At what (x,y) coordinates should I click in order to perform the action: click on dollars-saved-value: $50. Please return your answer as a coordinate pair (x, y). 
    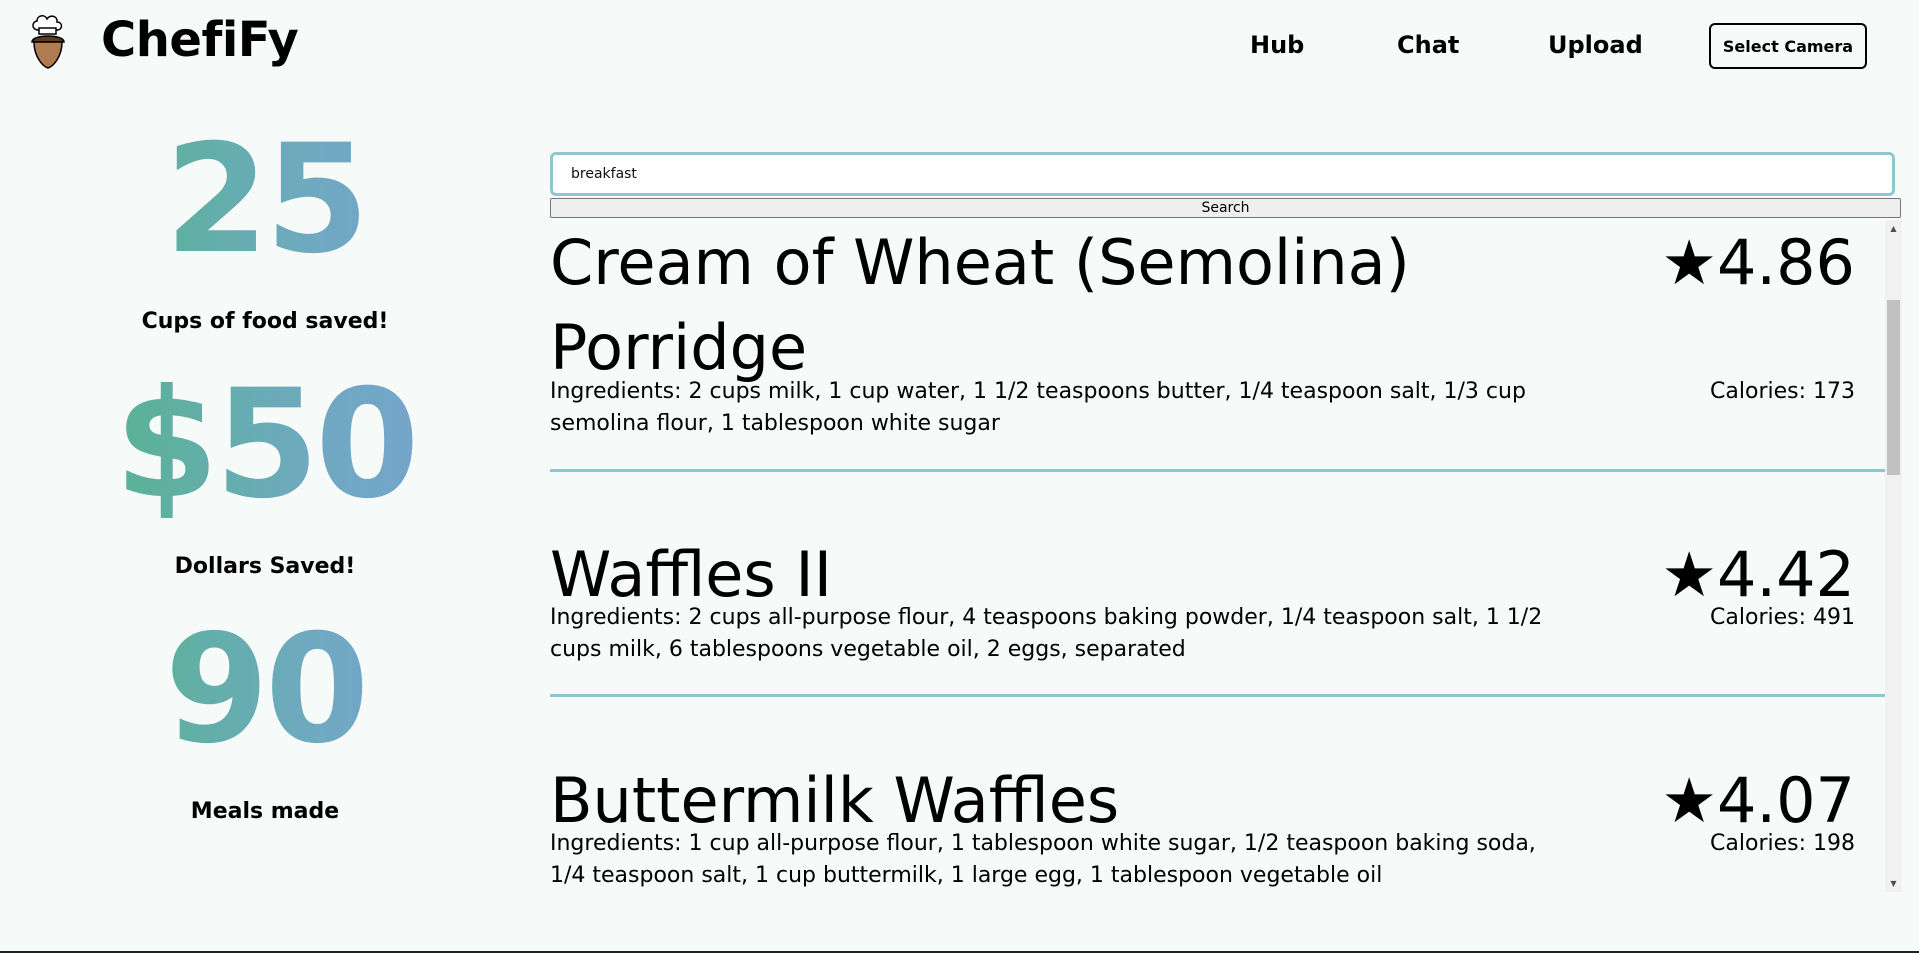
    Looking at the image, I should click on (265, 445).